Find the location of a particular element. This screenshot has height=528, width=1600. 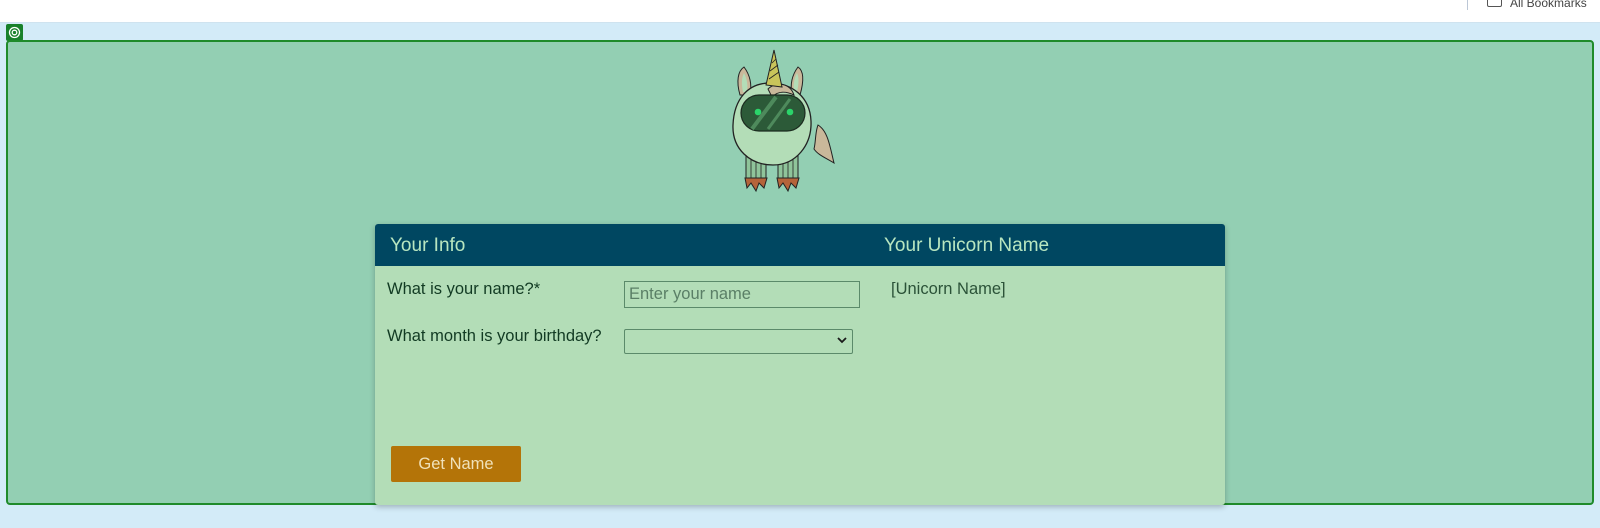

your-info-heading: Your Info is located at coordinates (428, 245).